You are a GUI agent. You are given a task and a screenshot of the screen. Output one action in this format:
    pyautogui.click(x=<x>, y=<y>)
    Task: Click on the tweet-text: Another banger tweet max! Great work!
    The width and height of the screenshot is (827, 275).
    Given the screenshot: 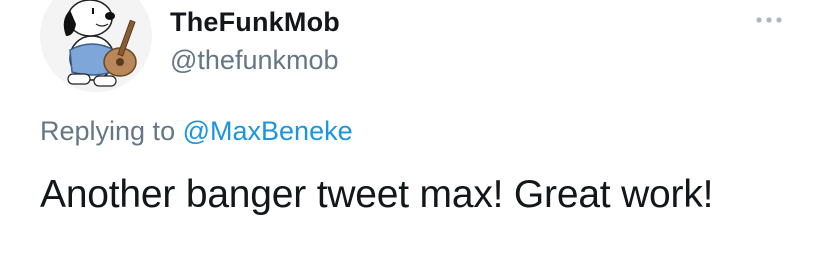 What is the action you would take?
    pyautogui.click(x=377, y=194)
    